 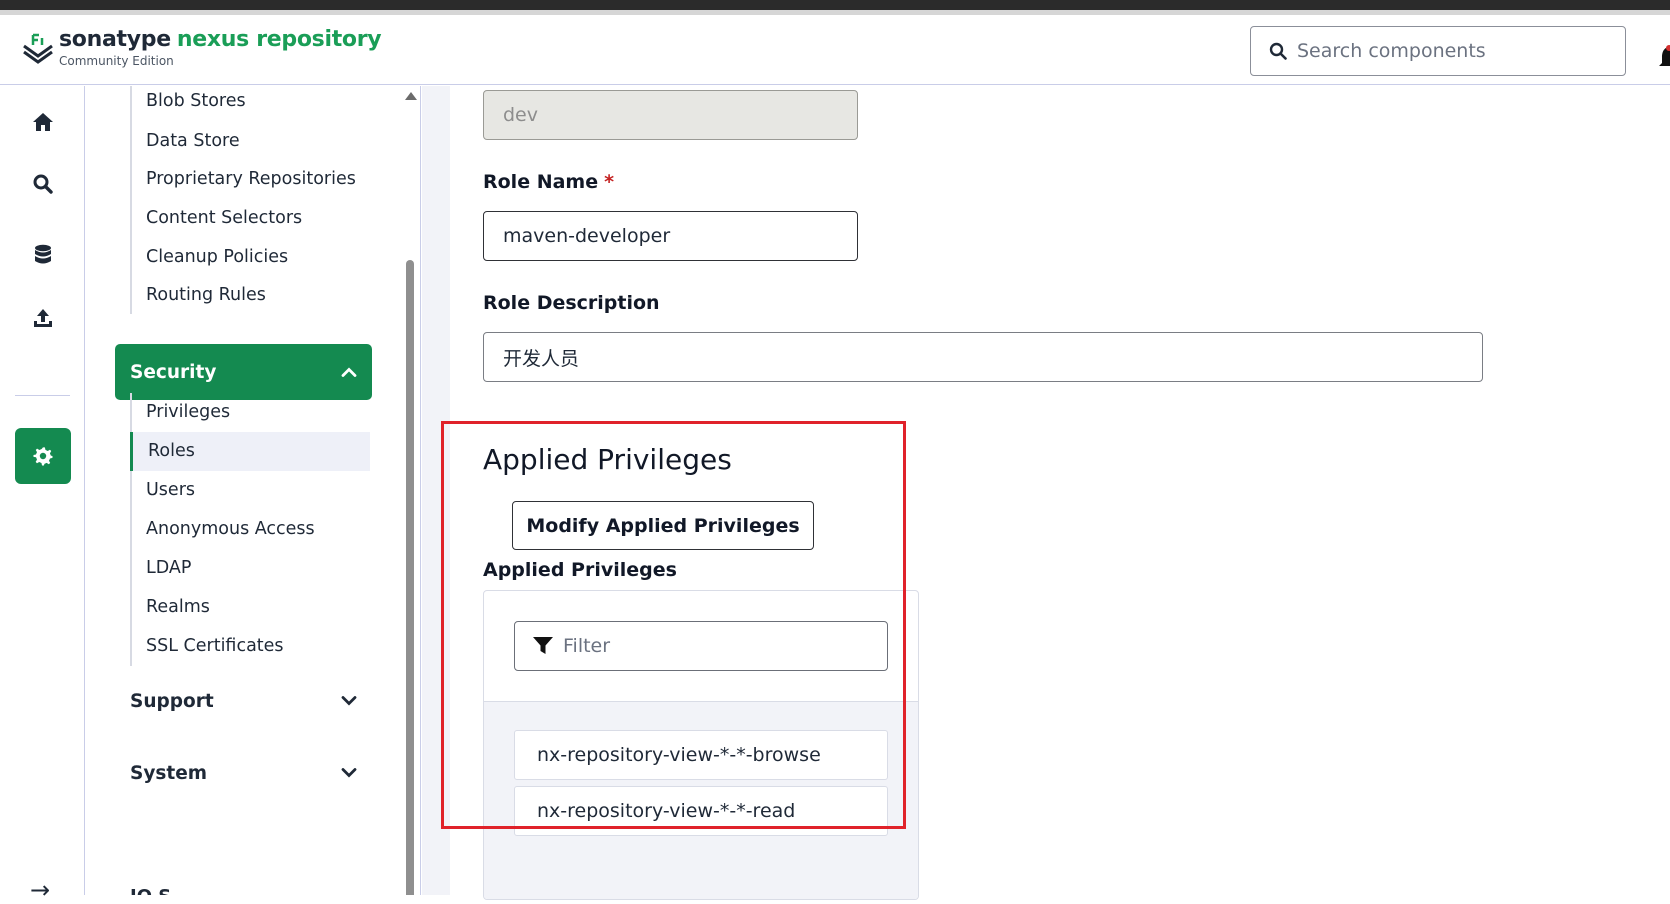 I want to click on sidebar-group-iq-partial: IQ S, so click(x=150, y=890).